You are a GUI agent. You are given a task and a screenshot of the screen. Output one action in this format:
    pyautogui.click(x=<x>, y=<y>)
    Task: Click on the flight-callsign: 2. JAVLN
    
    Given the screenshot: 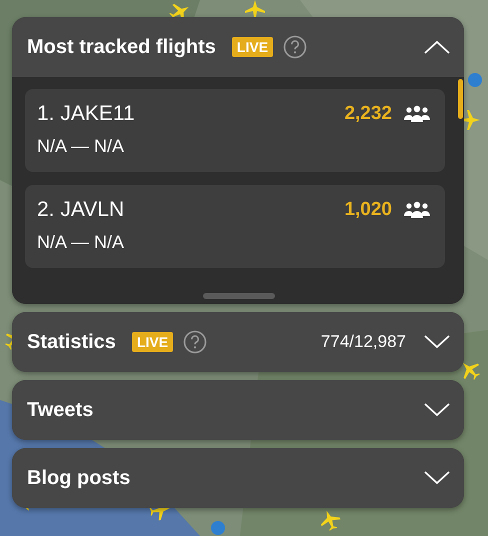 What is the action you would take?
    pyautogui.click(x=81, y=210)
    